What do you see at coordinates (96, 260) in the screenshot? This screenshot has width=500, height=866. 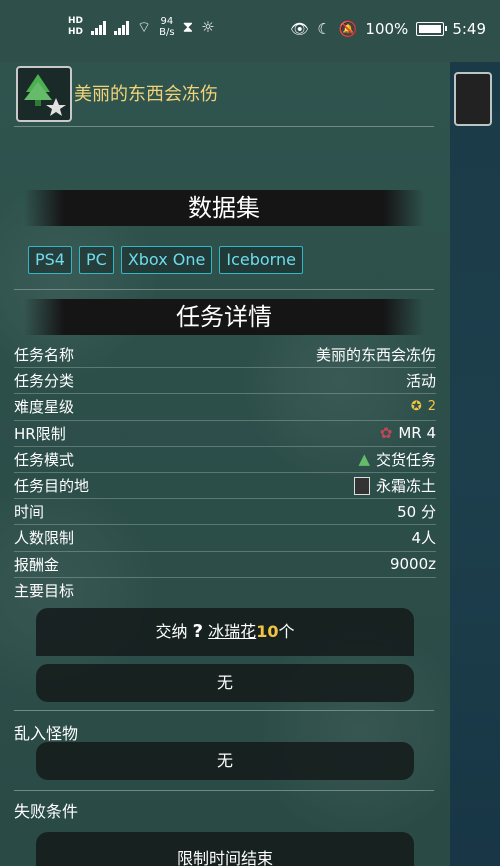 I see `platform-tag-pc: PC` at bounding box center [96, 260].